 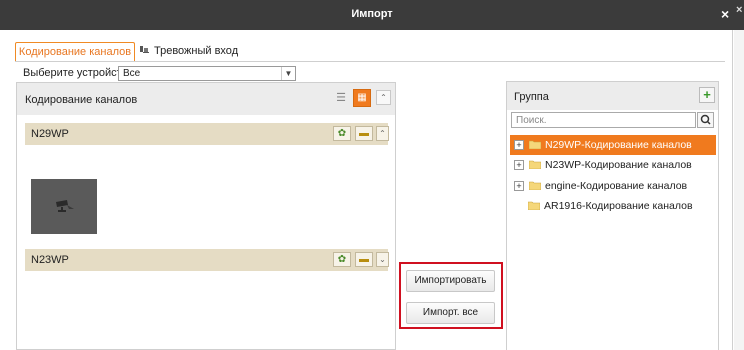 What do you see at coordinates (132, 73) in the screenshot?
I see `device-select-value: Все` at bounding box center [132, 73].